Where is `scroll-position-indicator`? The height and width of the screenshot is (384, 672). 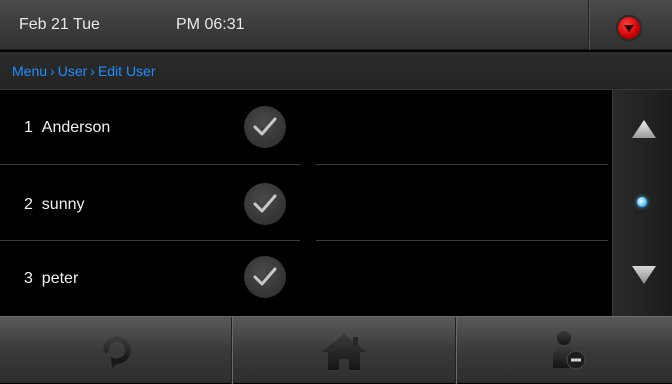
scroll-position-indicator is located at coordinates (642, 202).